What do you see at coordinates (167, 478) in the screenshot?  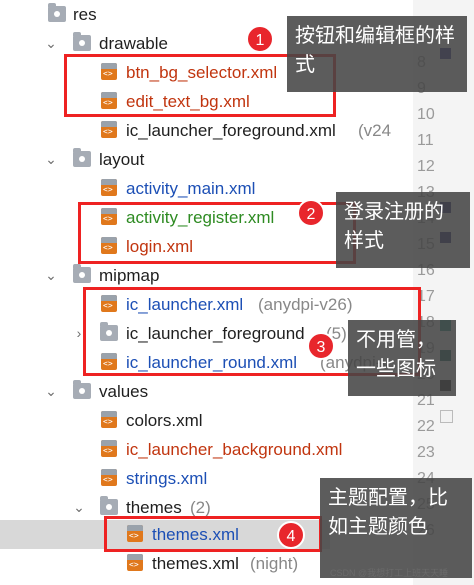 I see `tree-label: strings.xml` at bounding box center [167, 478].